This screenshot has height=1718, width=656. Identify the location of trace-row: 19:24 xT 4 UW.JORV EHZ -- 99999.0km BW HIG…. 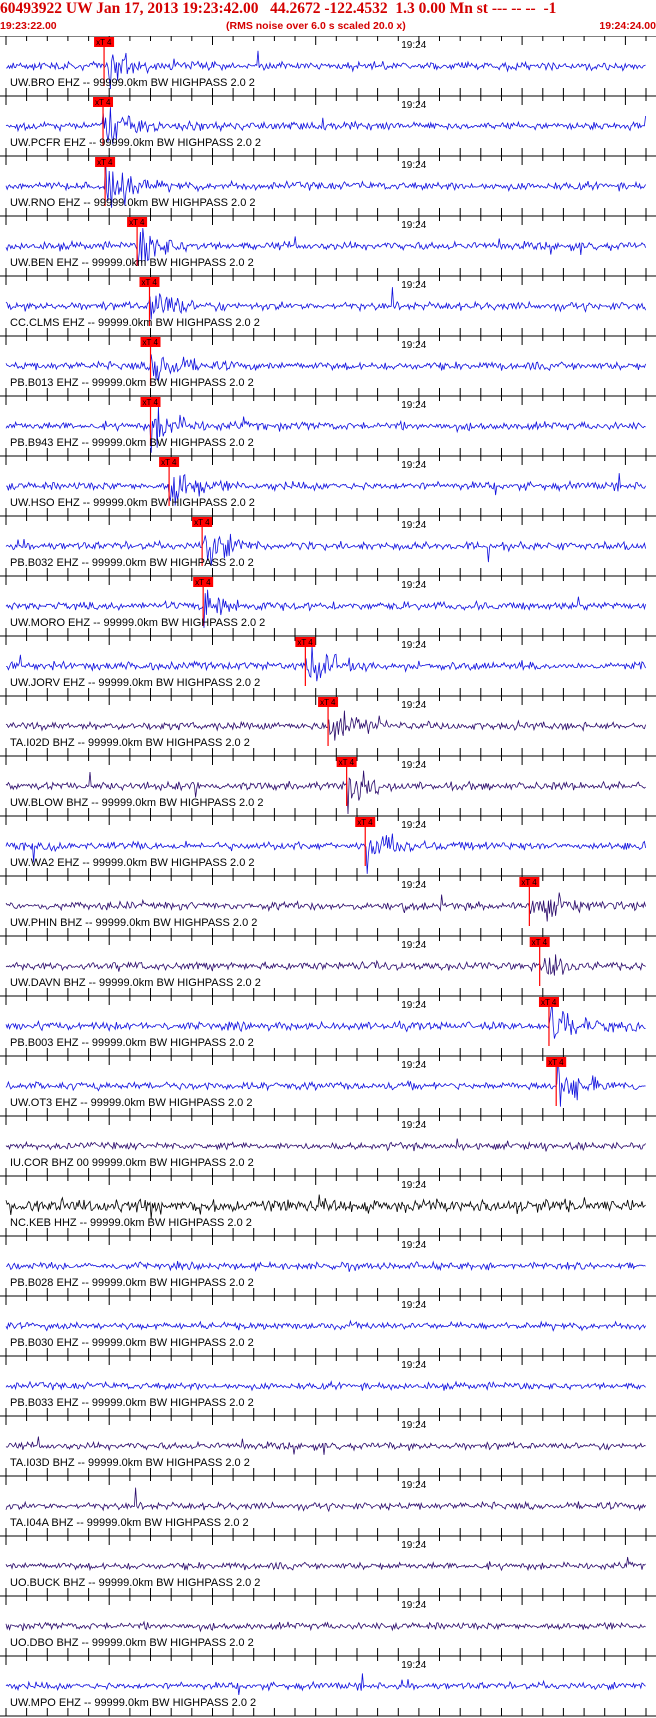
(328, 665).